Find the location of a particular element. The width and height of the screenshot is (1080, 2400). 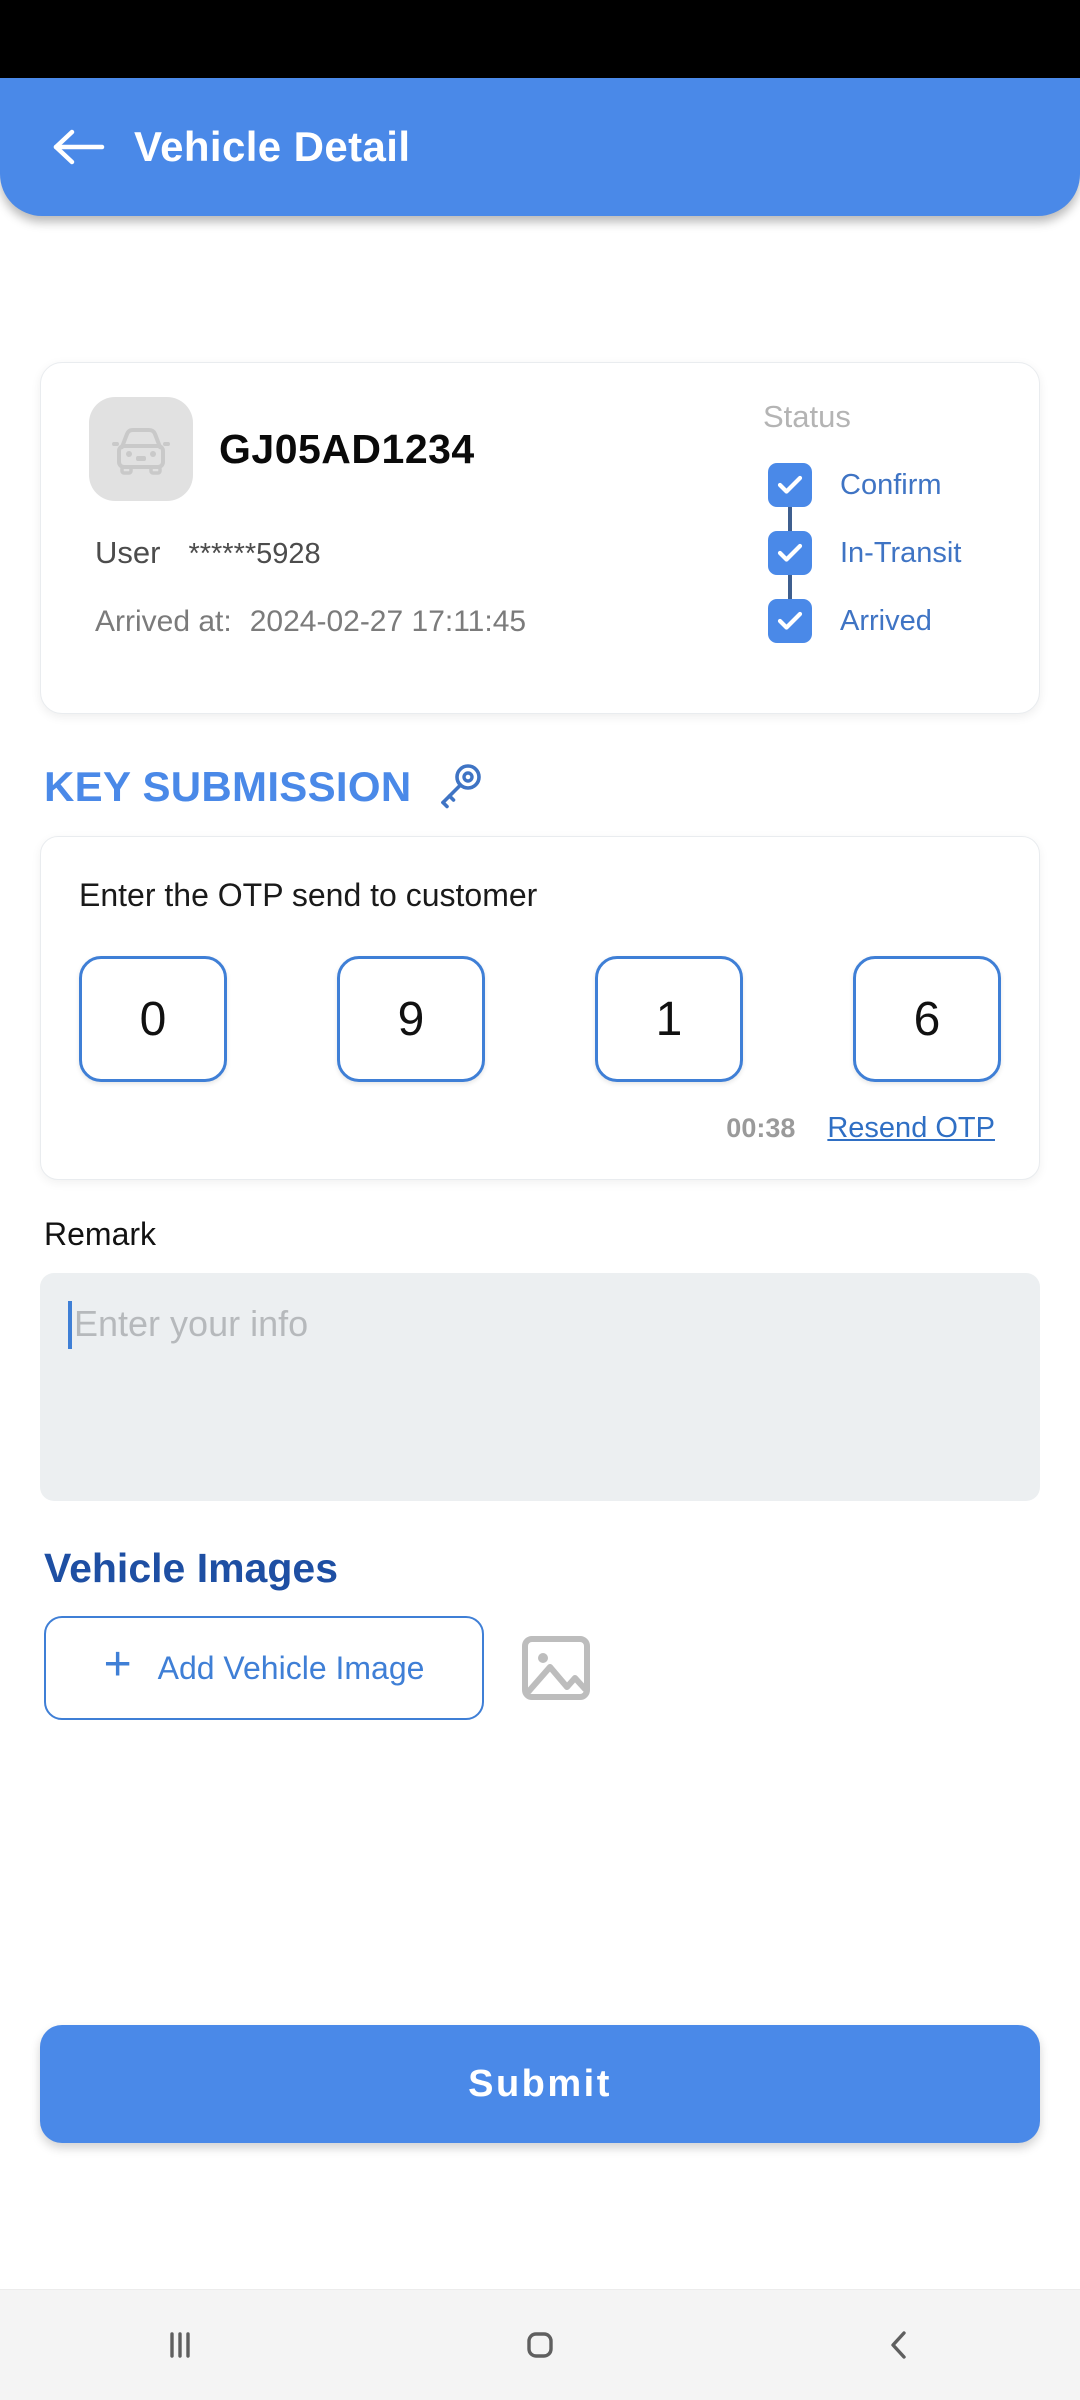

arrived-row: Arrived at: 2024-02-27 17:11:45 is located at coordinates (424, 622).